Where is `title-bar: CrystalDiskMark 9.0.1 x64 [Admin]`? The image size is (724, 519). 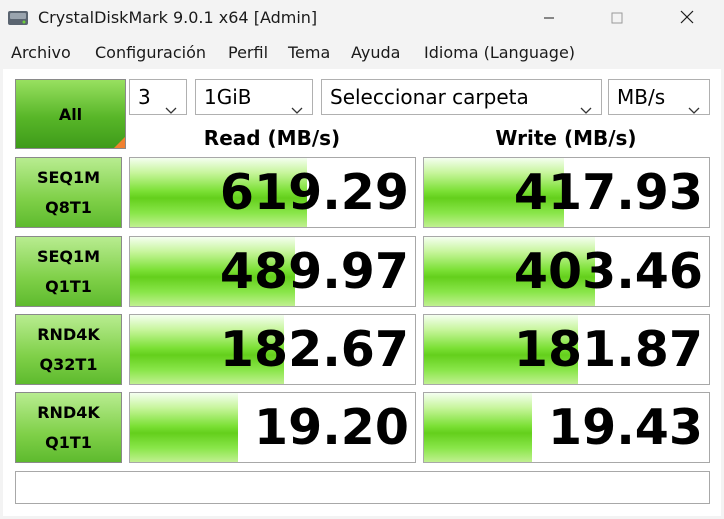
title-bar: CrystalDiskMark 9.0.1 x64 [Admin] is located at coordinates (362, 18).